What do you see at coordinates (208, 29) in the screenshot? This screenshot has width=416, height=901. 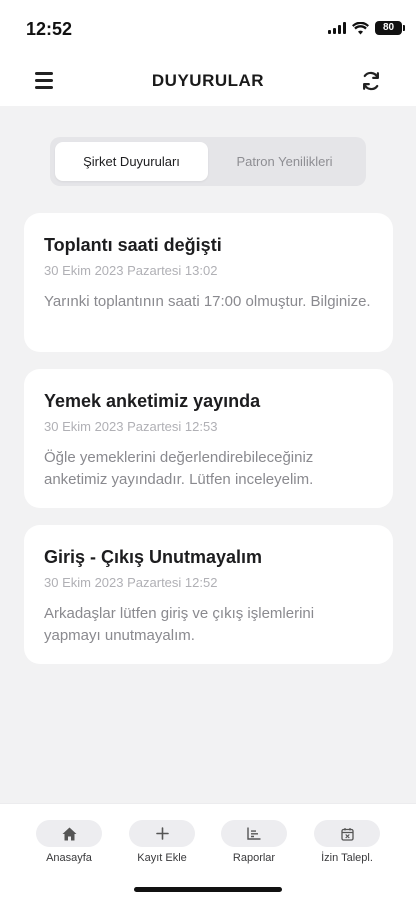 I see `status-bar: 12:52 80` at bounding box center [208, 29].